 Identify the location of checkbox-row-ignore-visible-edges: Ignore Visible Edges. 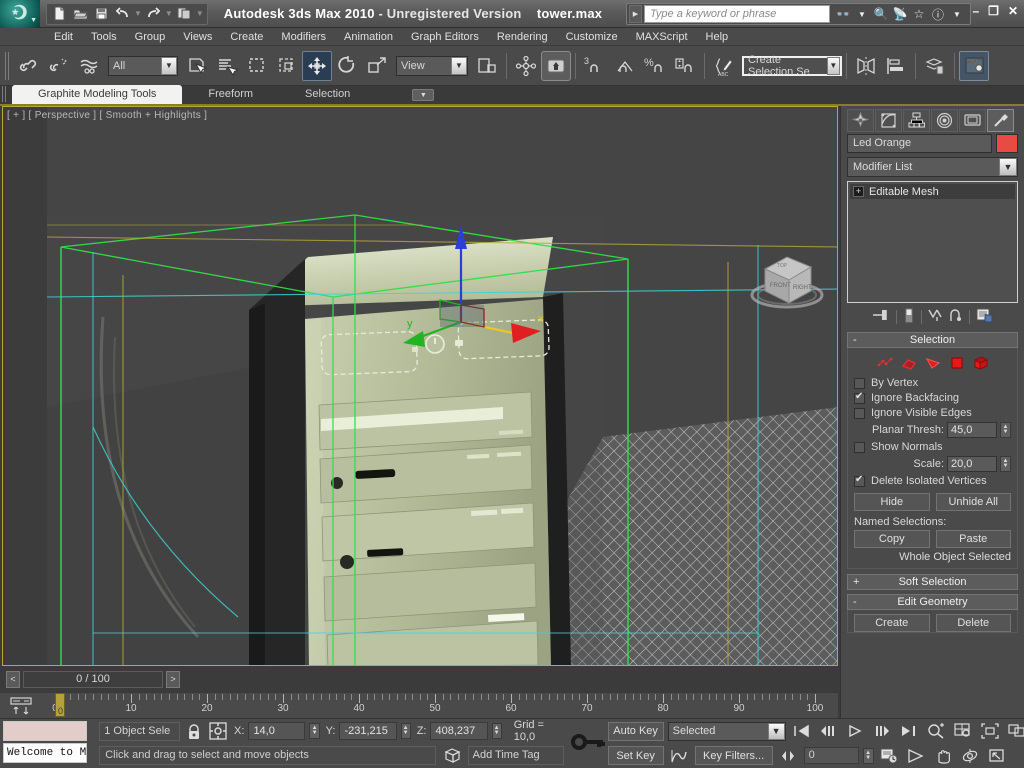
(932, 413).